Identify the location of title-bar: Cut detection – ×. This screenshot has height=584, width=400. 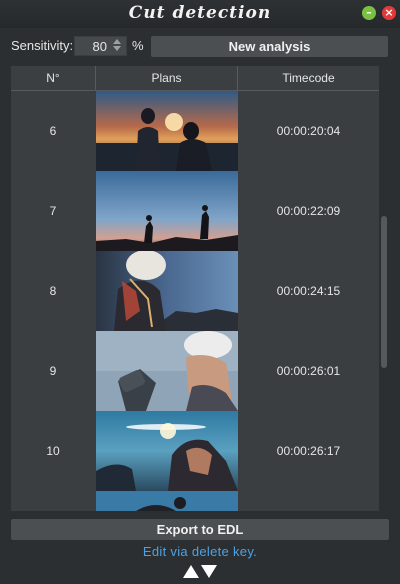
(200, 14).